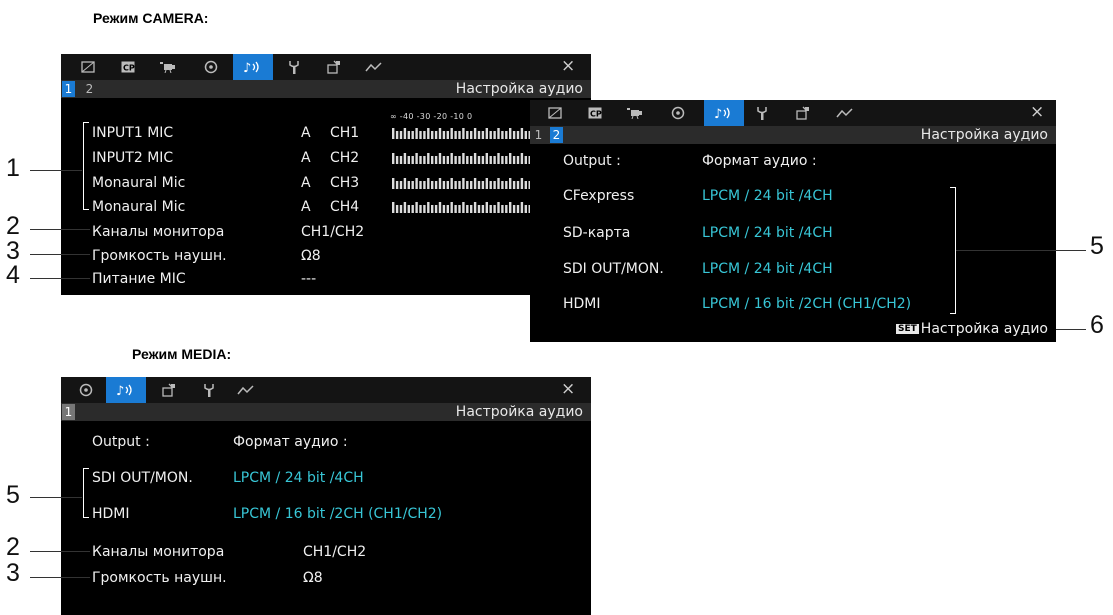  What do you see at coordinates (290, 442) in the screenshot?
I see `format-header: Формат аудио :` at bounding box center [290, 442].